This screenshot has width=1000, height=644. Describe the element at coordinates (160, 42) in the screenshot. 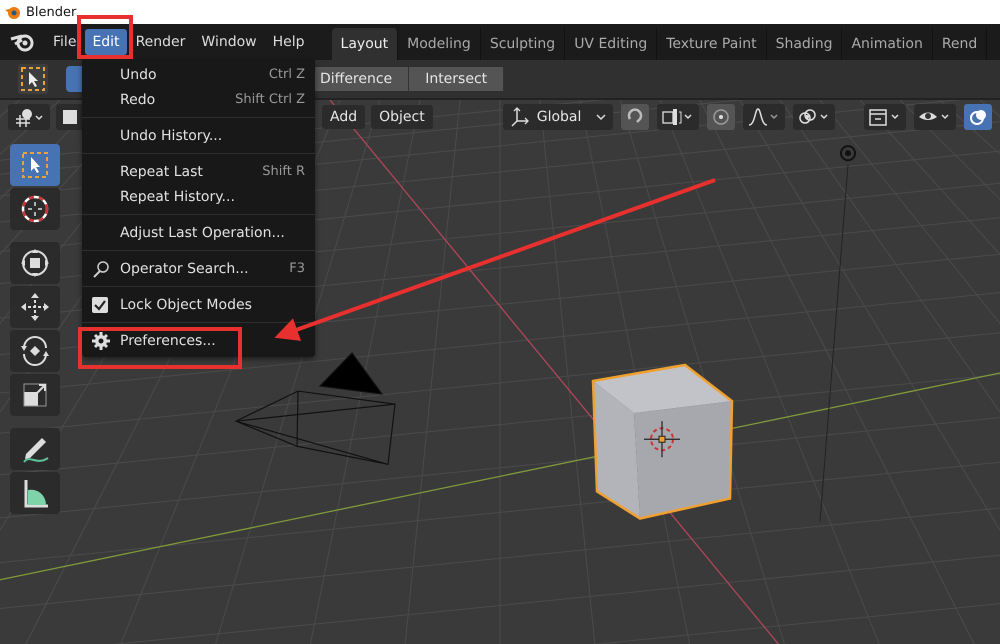

I see `menu-item: Render` at that location.